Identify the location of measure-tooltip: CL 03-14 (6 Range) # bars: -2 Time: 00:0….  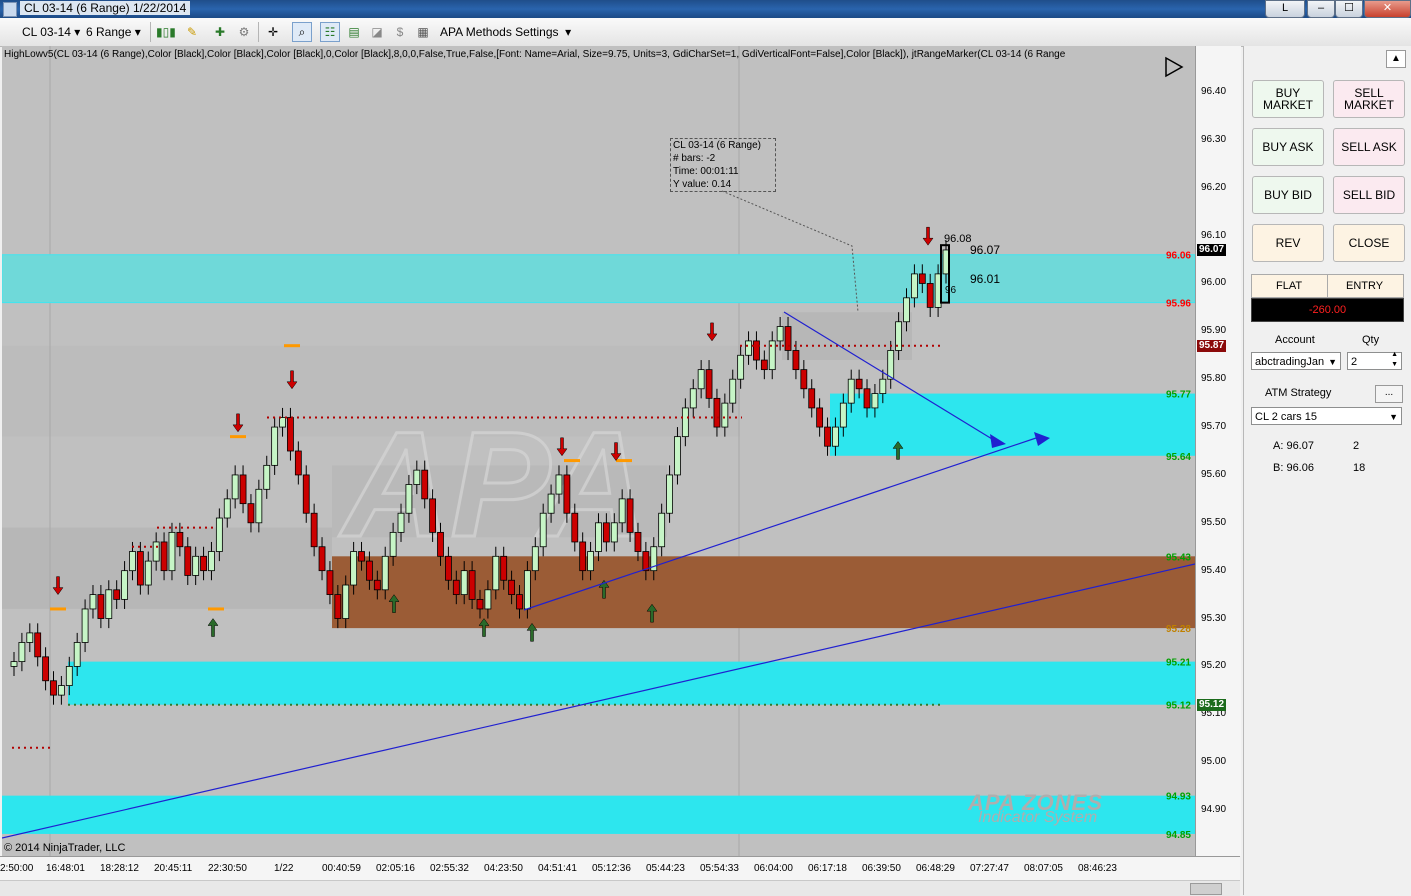
(723, 165).